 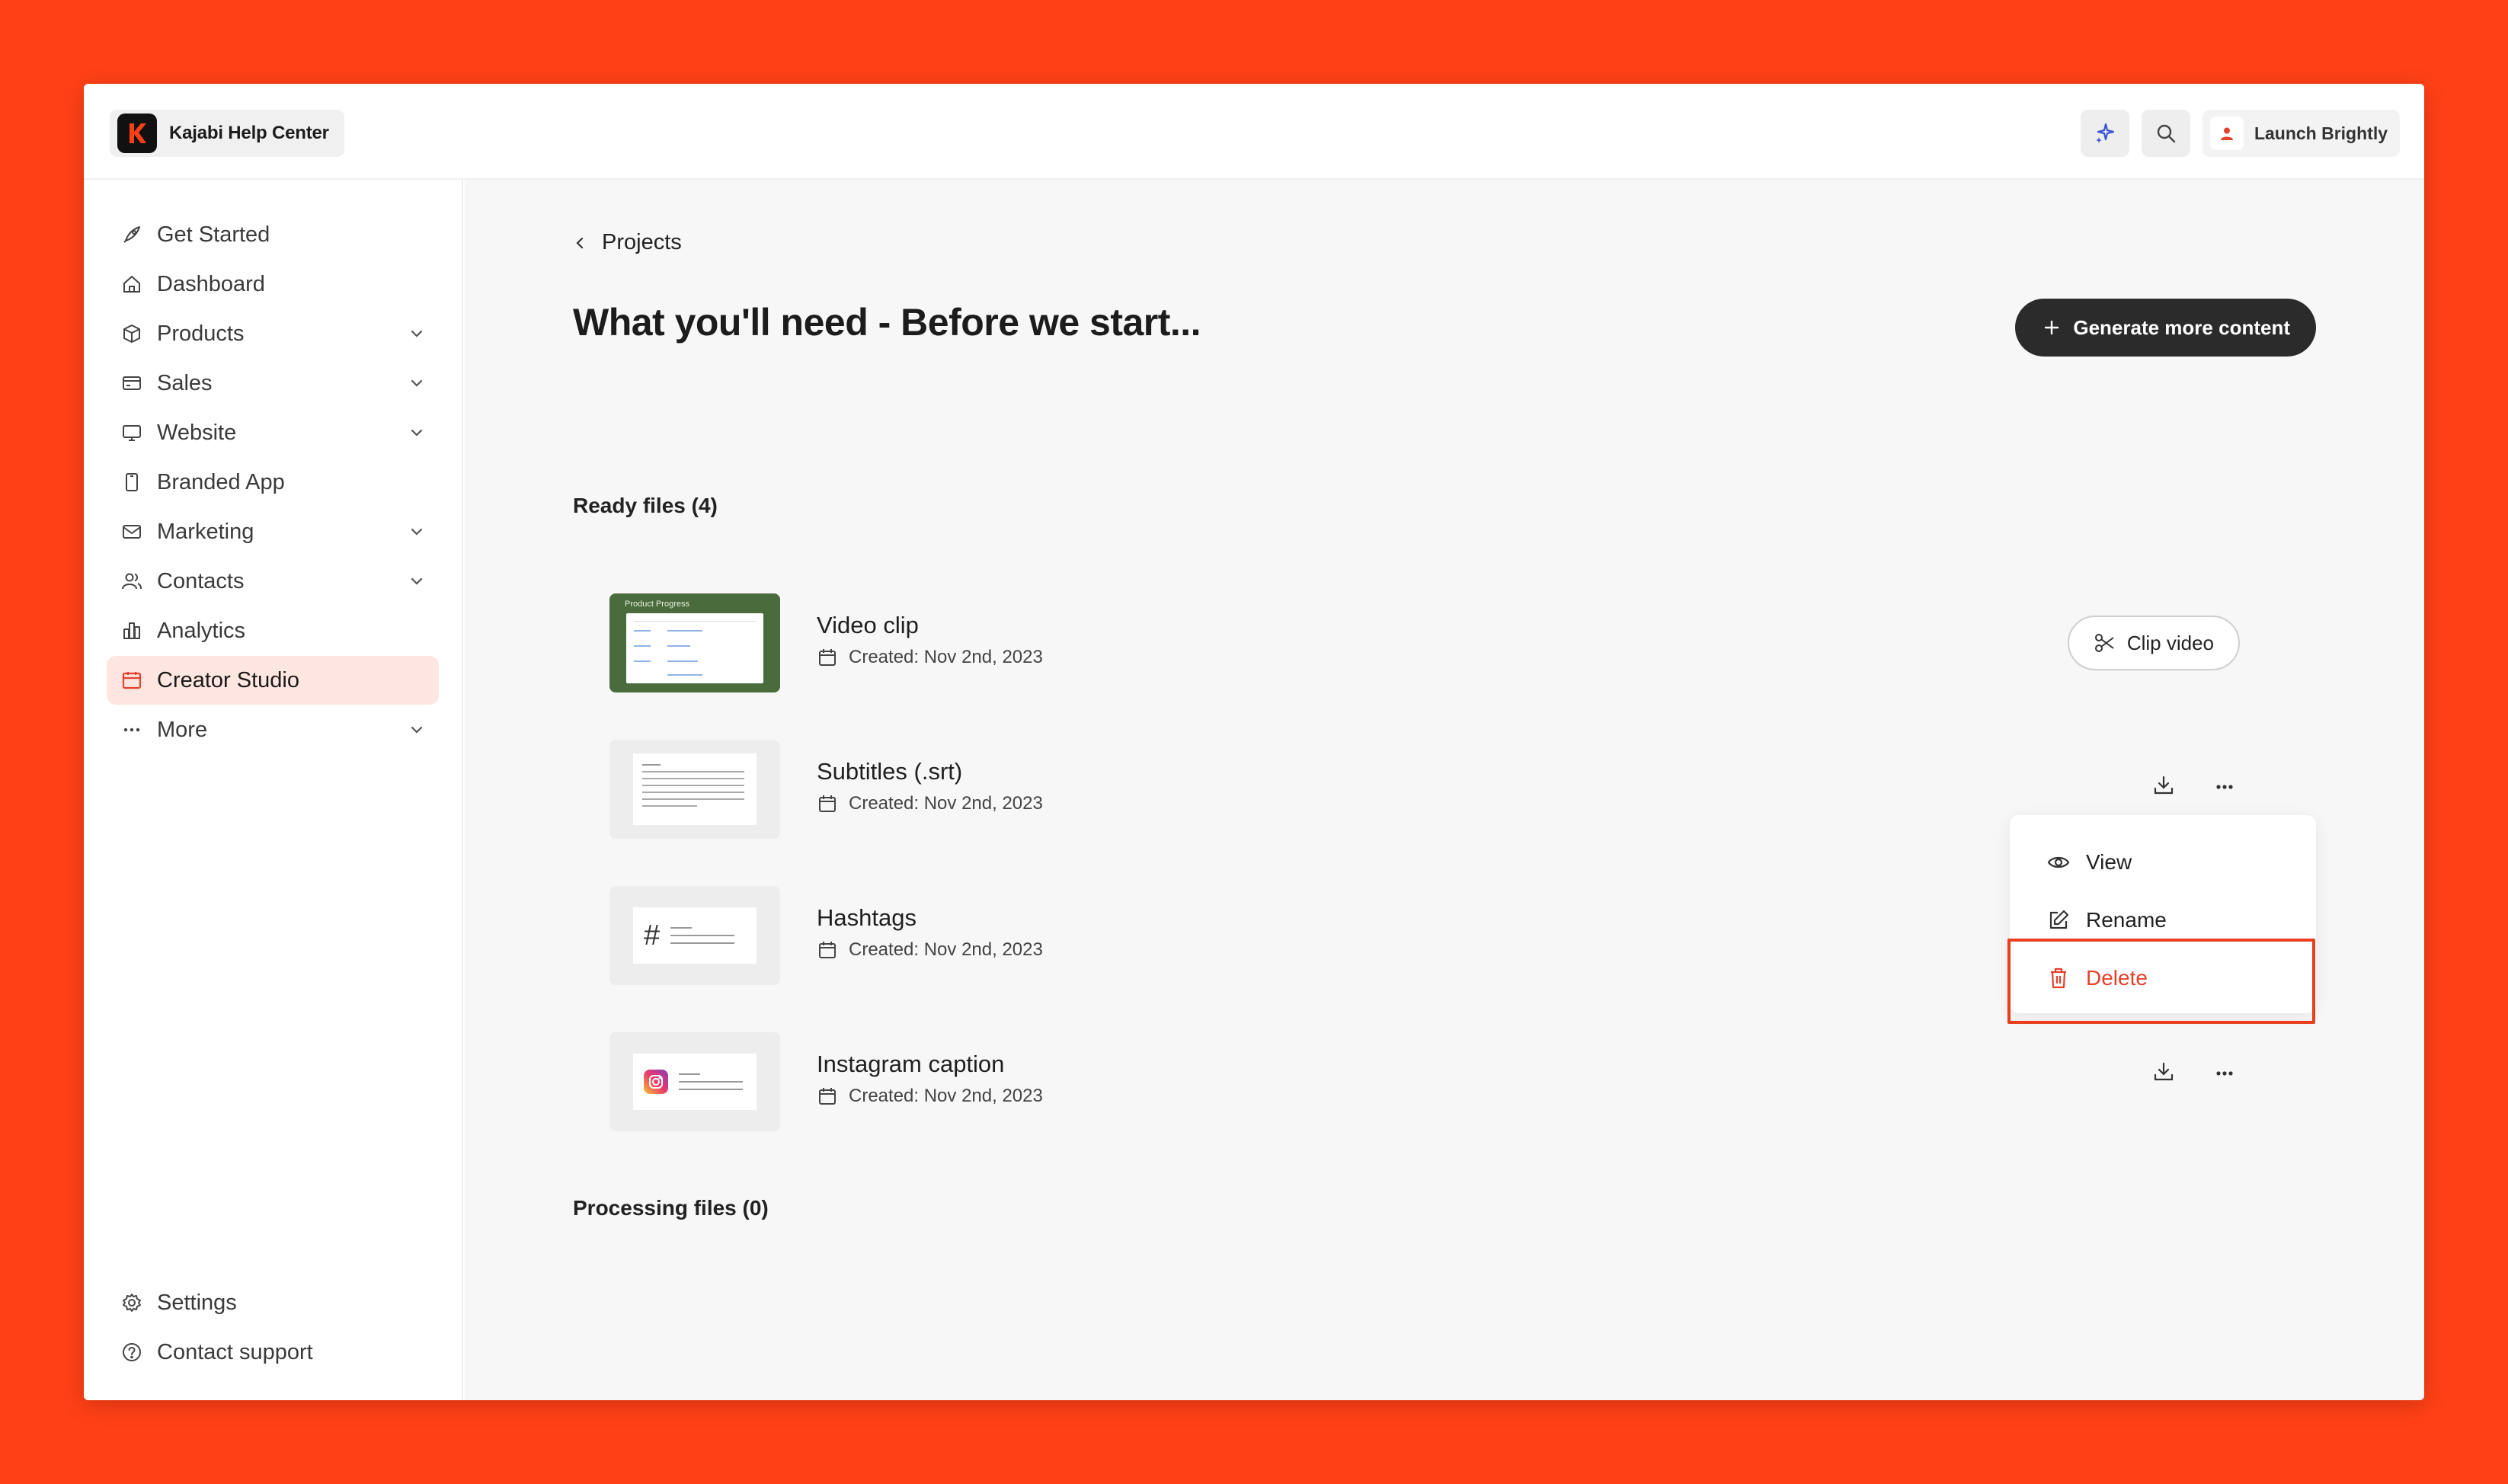 What do you see at coordinates (694, 935) in the screenshot?
I see `hashtags-thumbnail: #` at bounding box center [694, 935].